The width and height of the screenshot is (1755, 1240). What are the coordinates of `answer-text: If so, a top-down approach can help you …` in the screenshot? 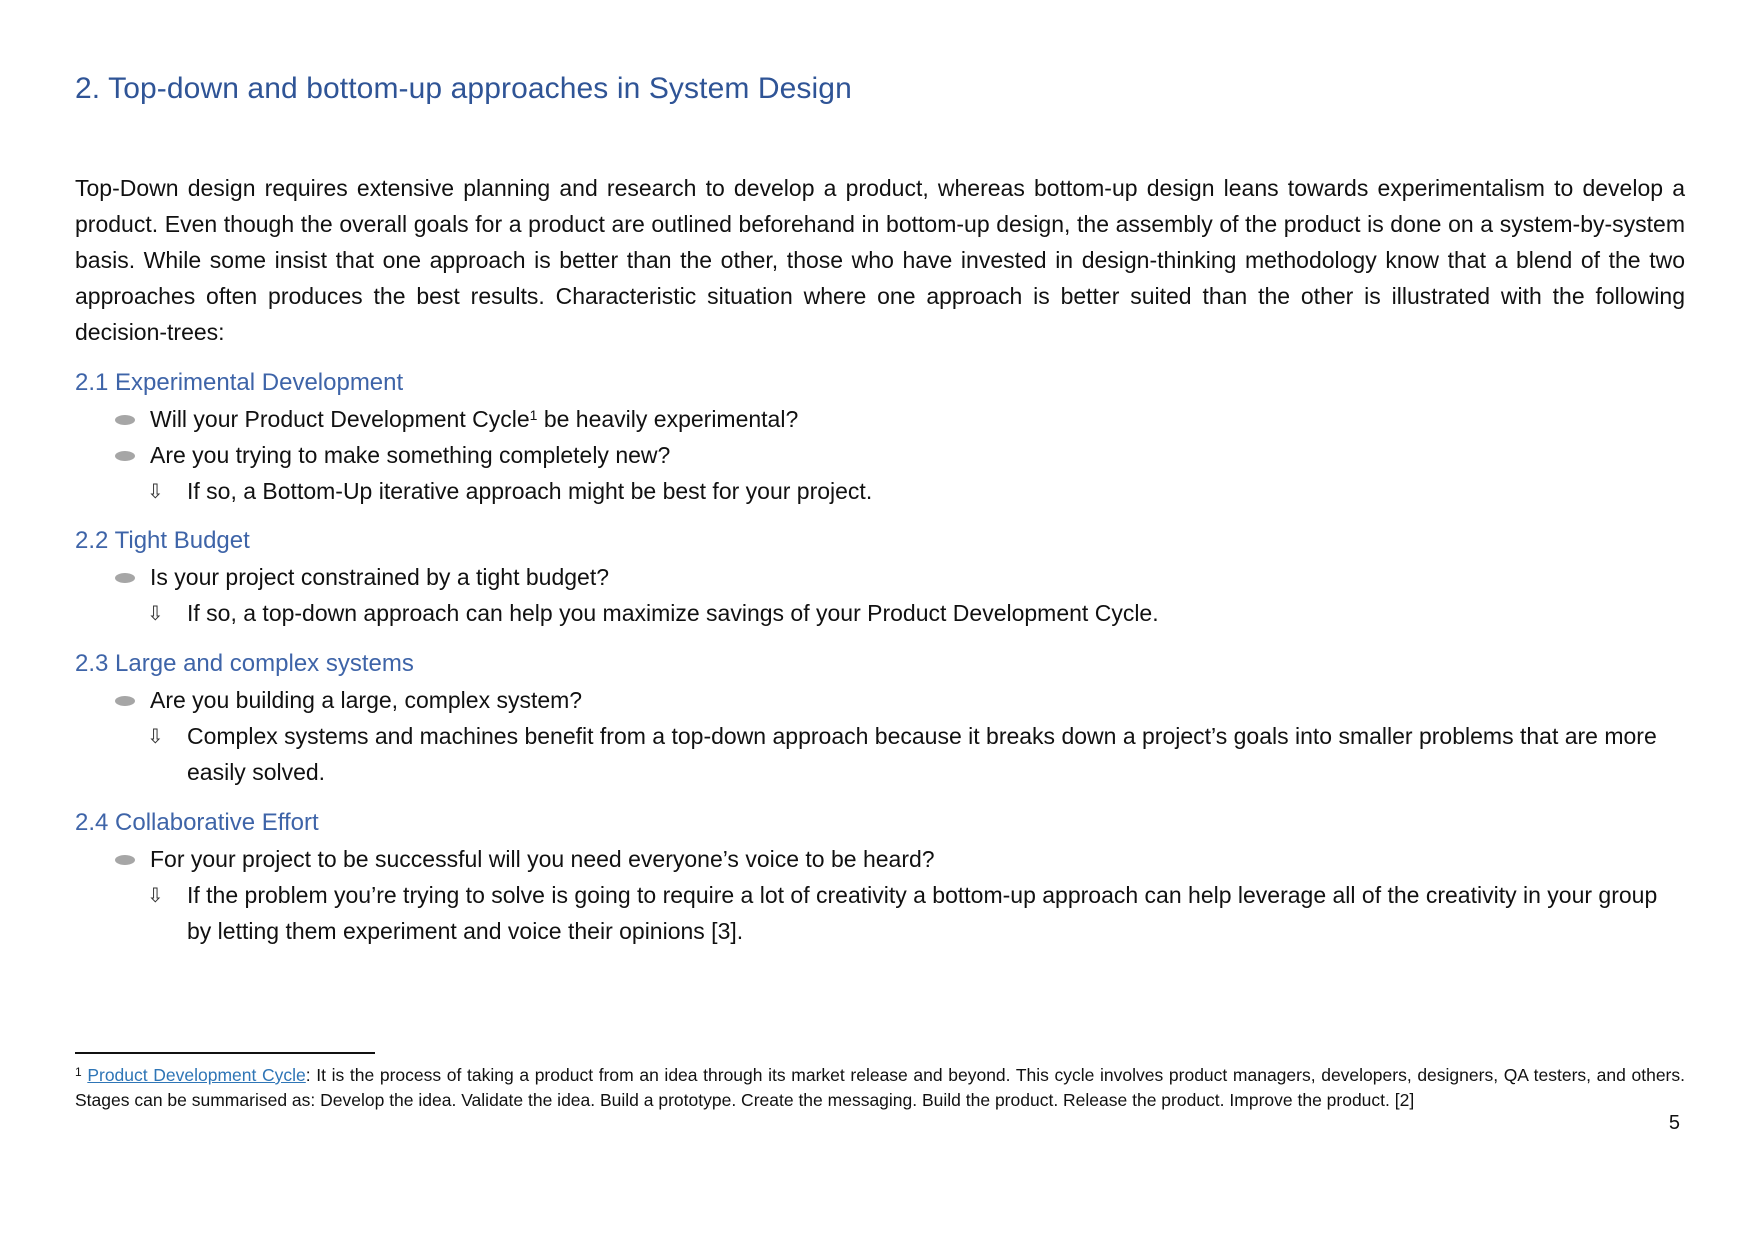 It's located at (673, 613).